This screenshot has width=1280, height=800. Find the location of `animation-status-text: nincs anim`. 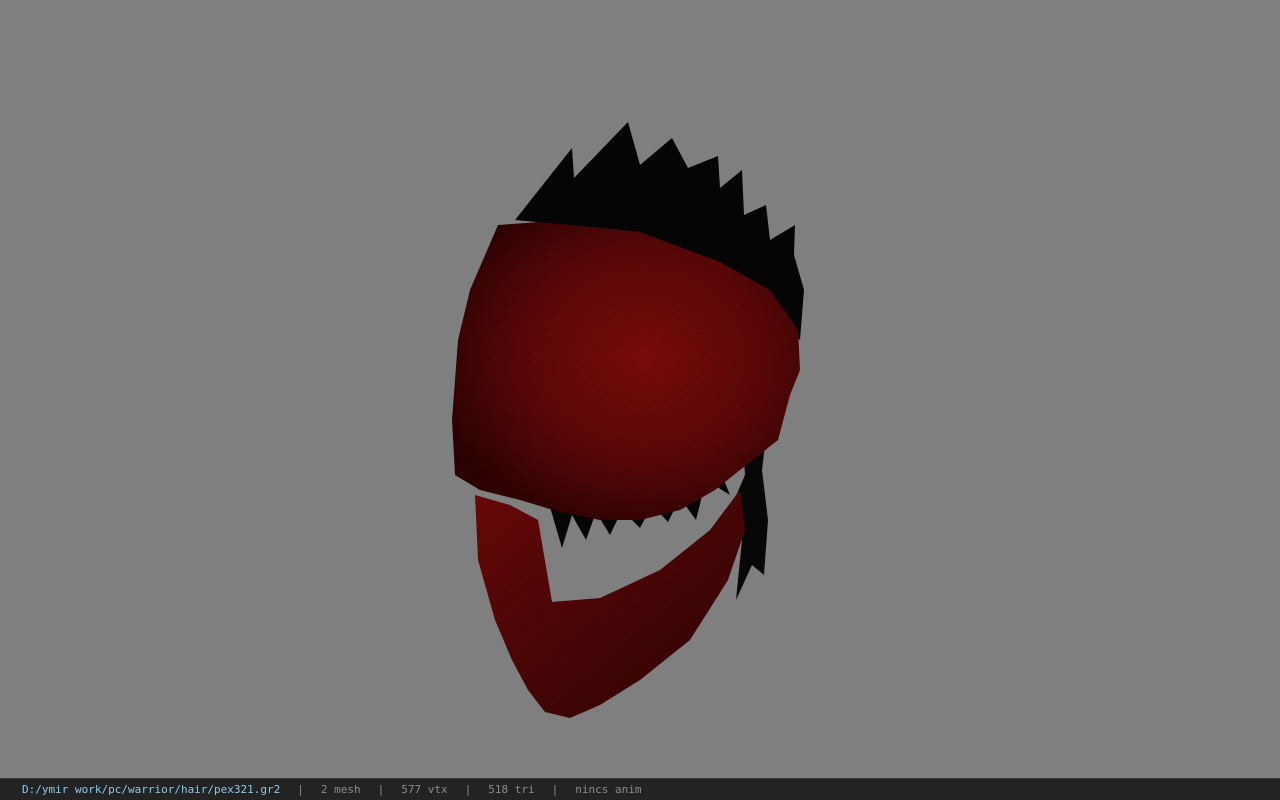

animation-status-text: nincs anim is located at coordinates (608, 789).